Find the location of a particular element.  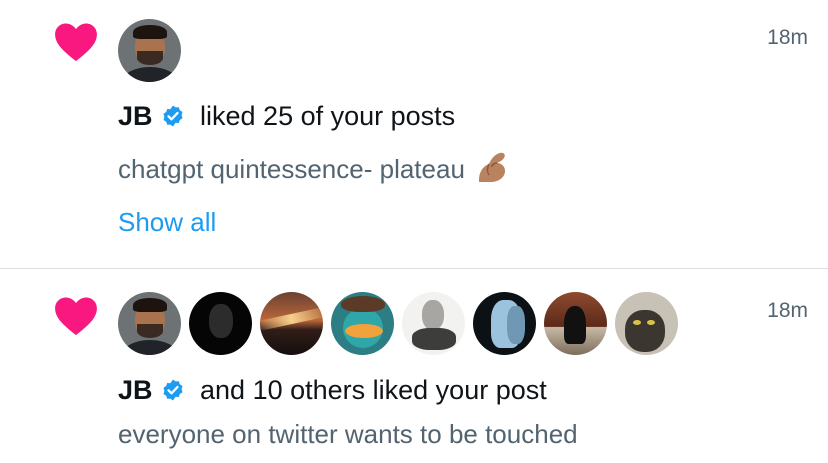

post-snippet: chatgpt quintessence- plateau is located at coordinates (314, 167).